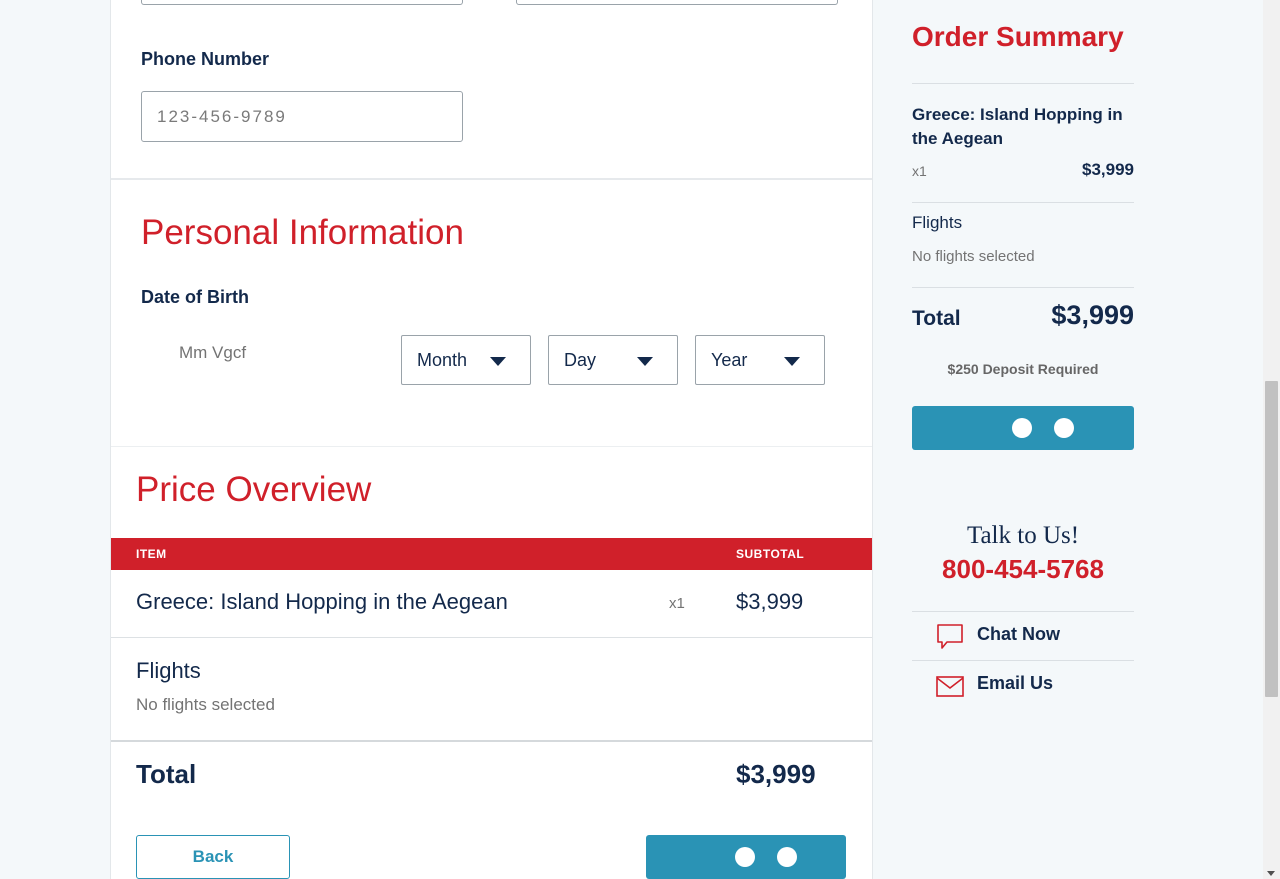  What do you see at coordinates (936, 318) in the screenshot?
I see `summary-total-label: Total` at bounding box center [936, 318].